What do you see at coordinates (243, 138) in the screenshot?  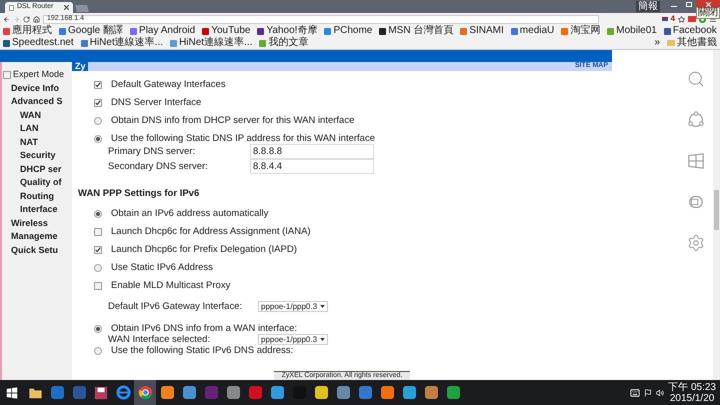 I see `radio-label: Use the following Static DNS IP address for this WAN interface` at bounding box center [243, 138].